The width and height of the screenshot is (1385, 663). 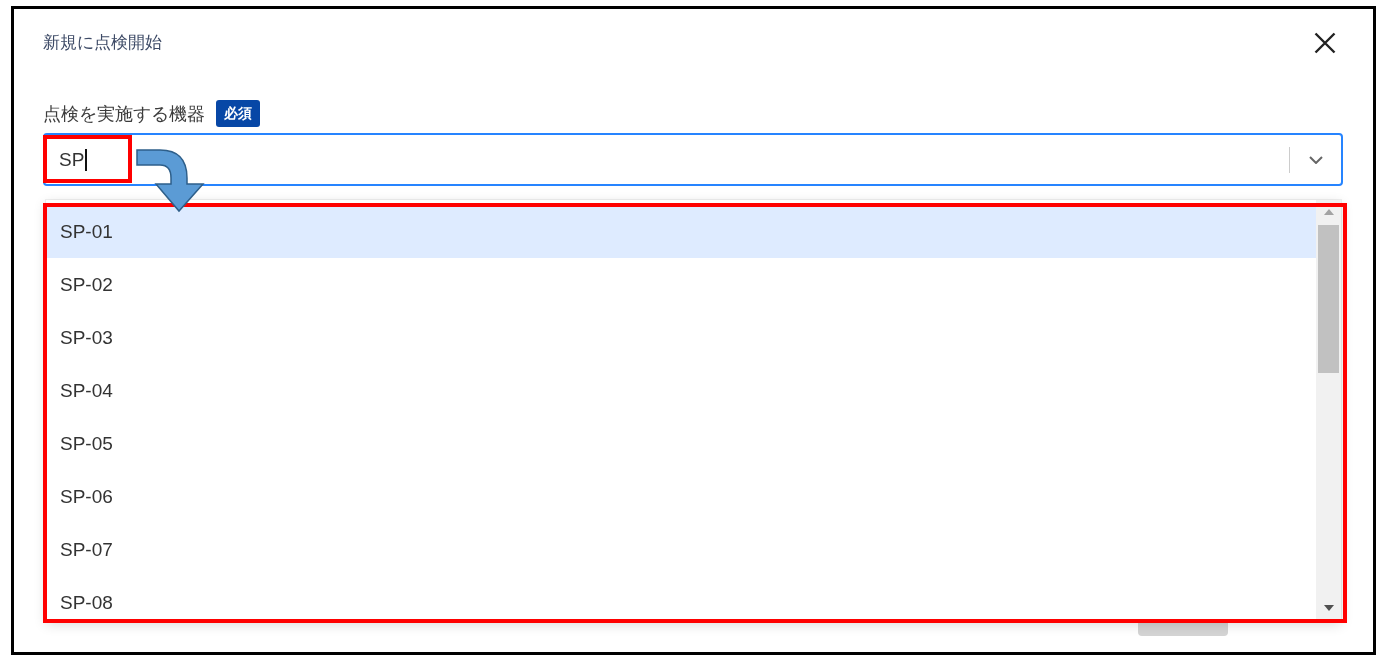 I want to click on close-icon, so click(x=1325, y=43).